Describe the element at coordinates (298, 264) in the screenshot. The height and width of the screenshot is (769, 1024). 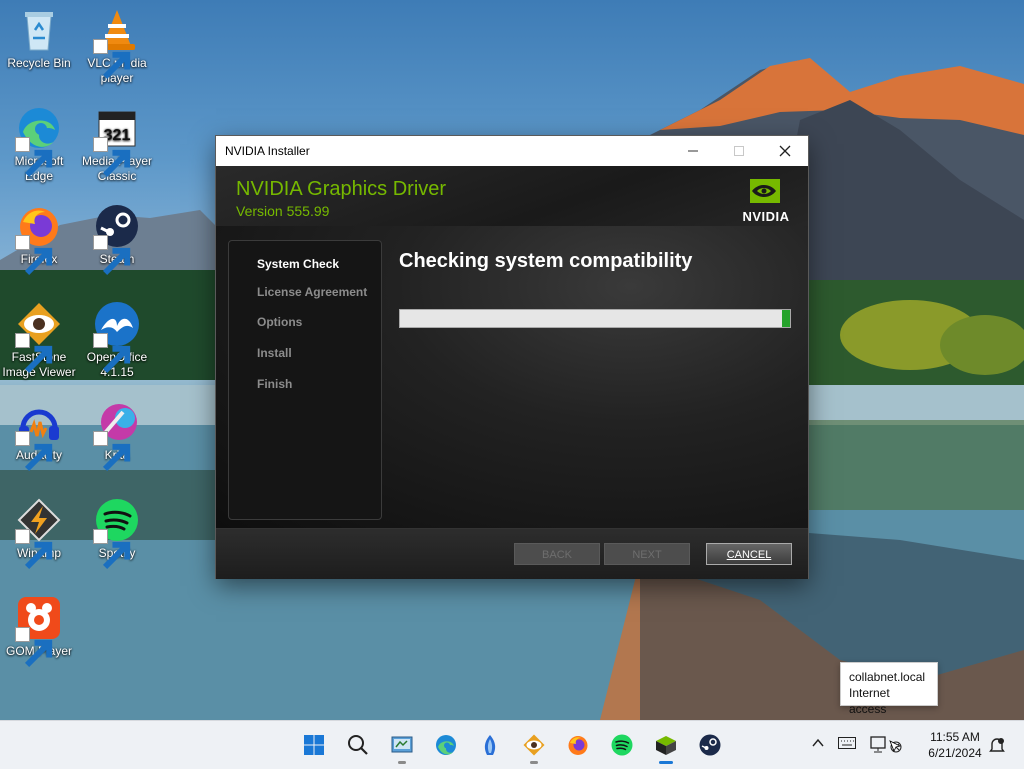
I see `step-system-check: System Check` at that location.